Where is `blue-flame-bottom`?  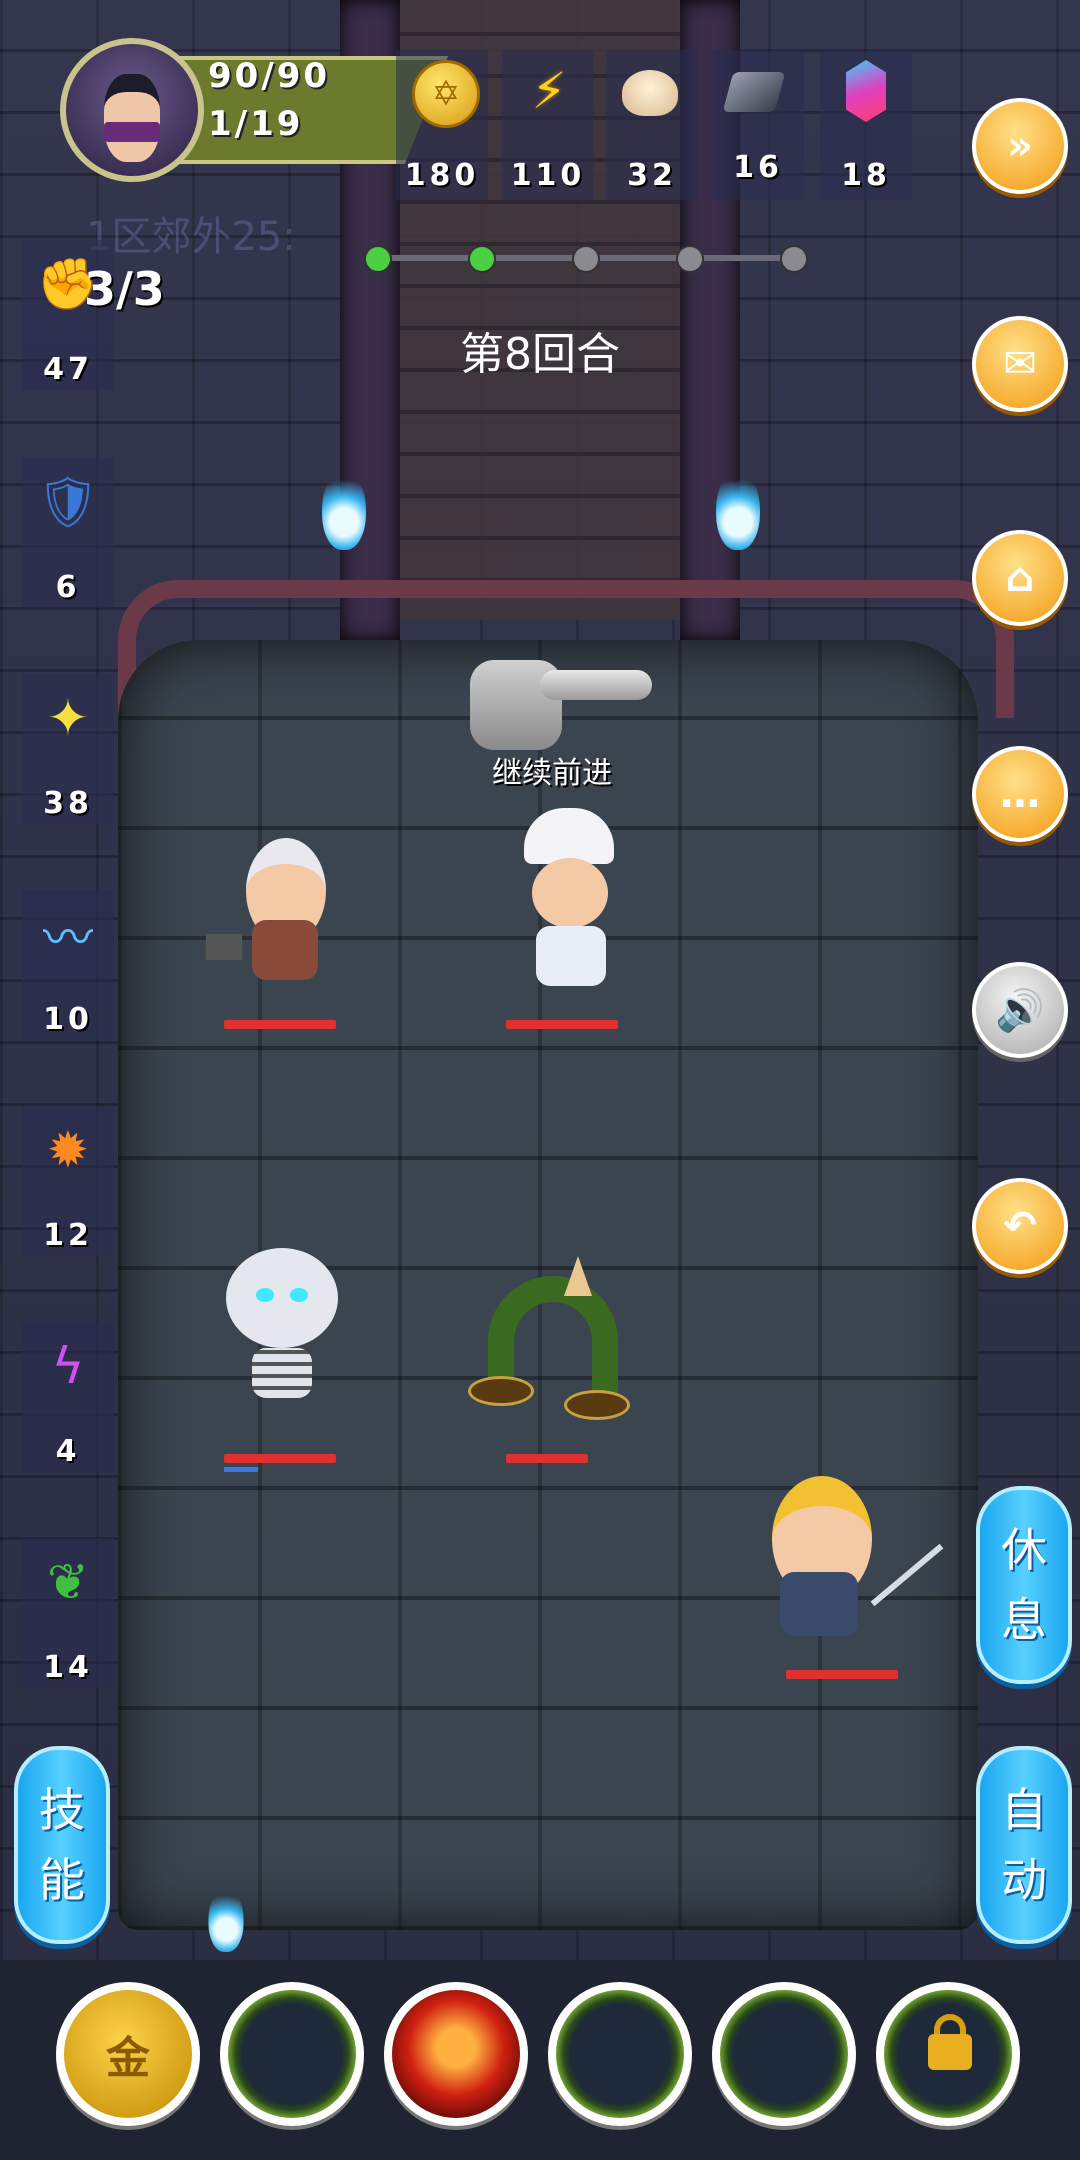 blue-flame-bottom is located at coordinates (226, 1920).